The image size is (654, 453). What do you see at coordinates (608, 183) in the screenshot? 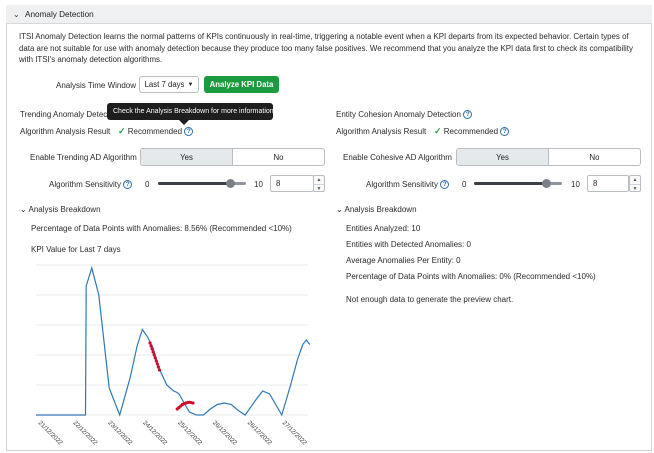
I see `cohesive-sensitivity-input: 8` at bounding box center [608, 183].